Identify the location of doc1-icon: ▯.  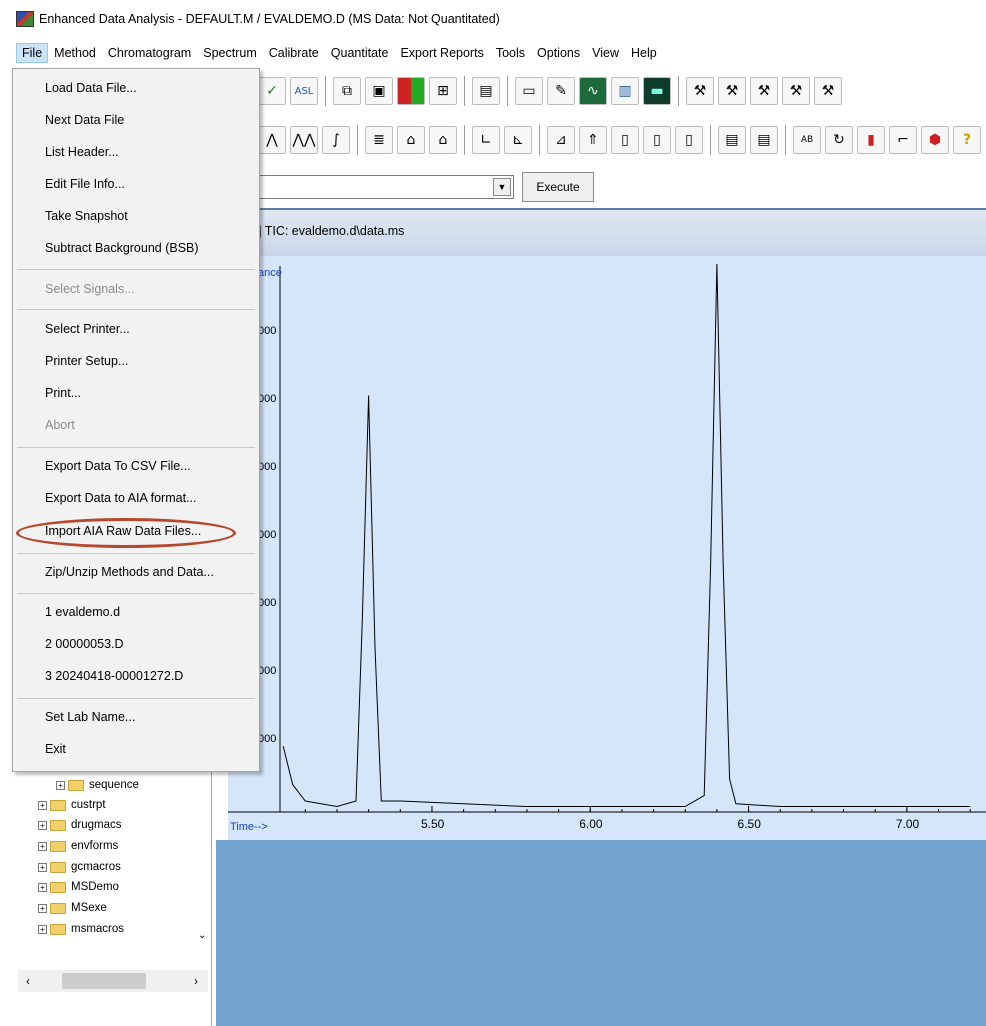
(625, 140).